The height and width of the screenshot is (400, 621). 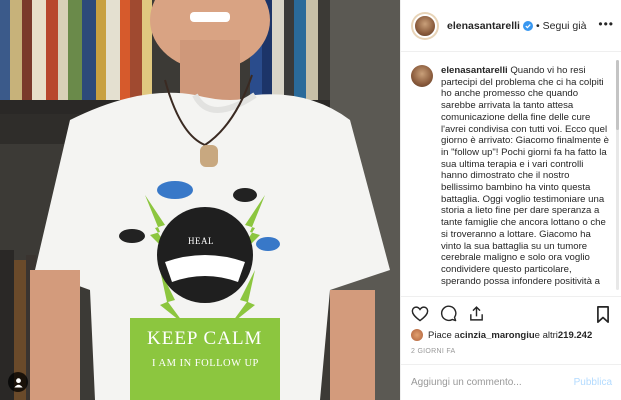 I want to click on comment-icon, so click(x=448, y=314).